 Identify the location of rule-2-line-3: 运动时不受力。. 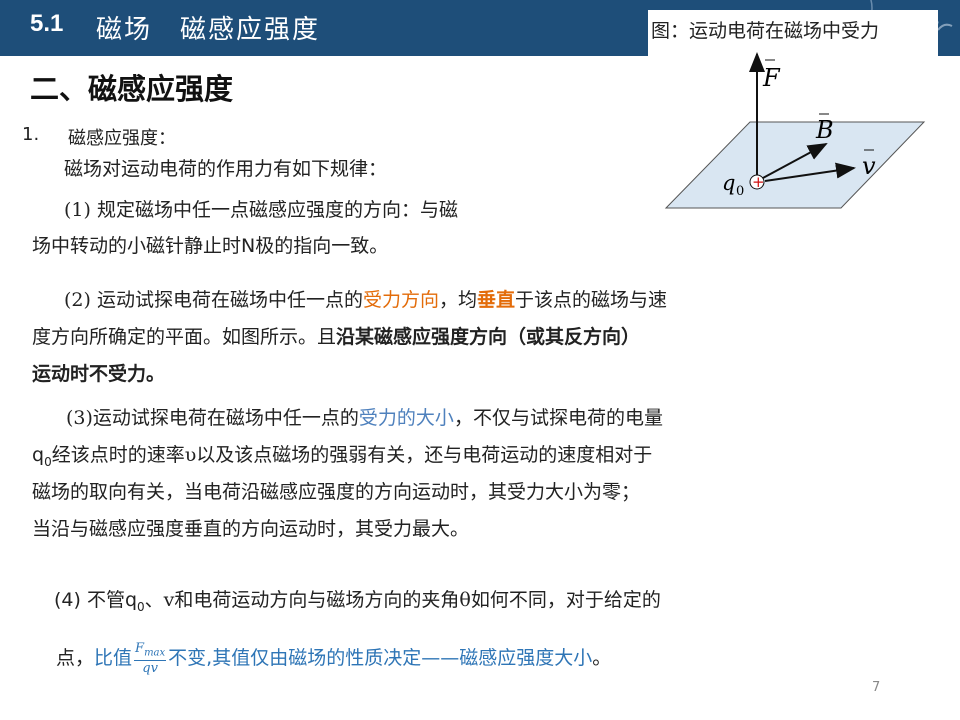
(99, 374).